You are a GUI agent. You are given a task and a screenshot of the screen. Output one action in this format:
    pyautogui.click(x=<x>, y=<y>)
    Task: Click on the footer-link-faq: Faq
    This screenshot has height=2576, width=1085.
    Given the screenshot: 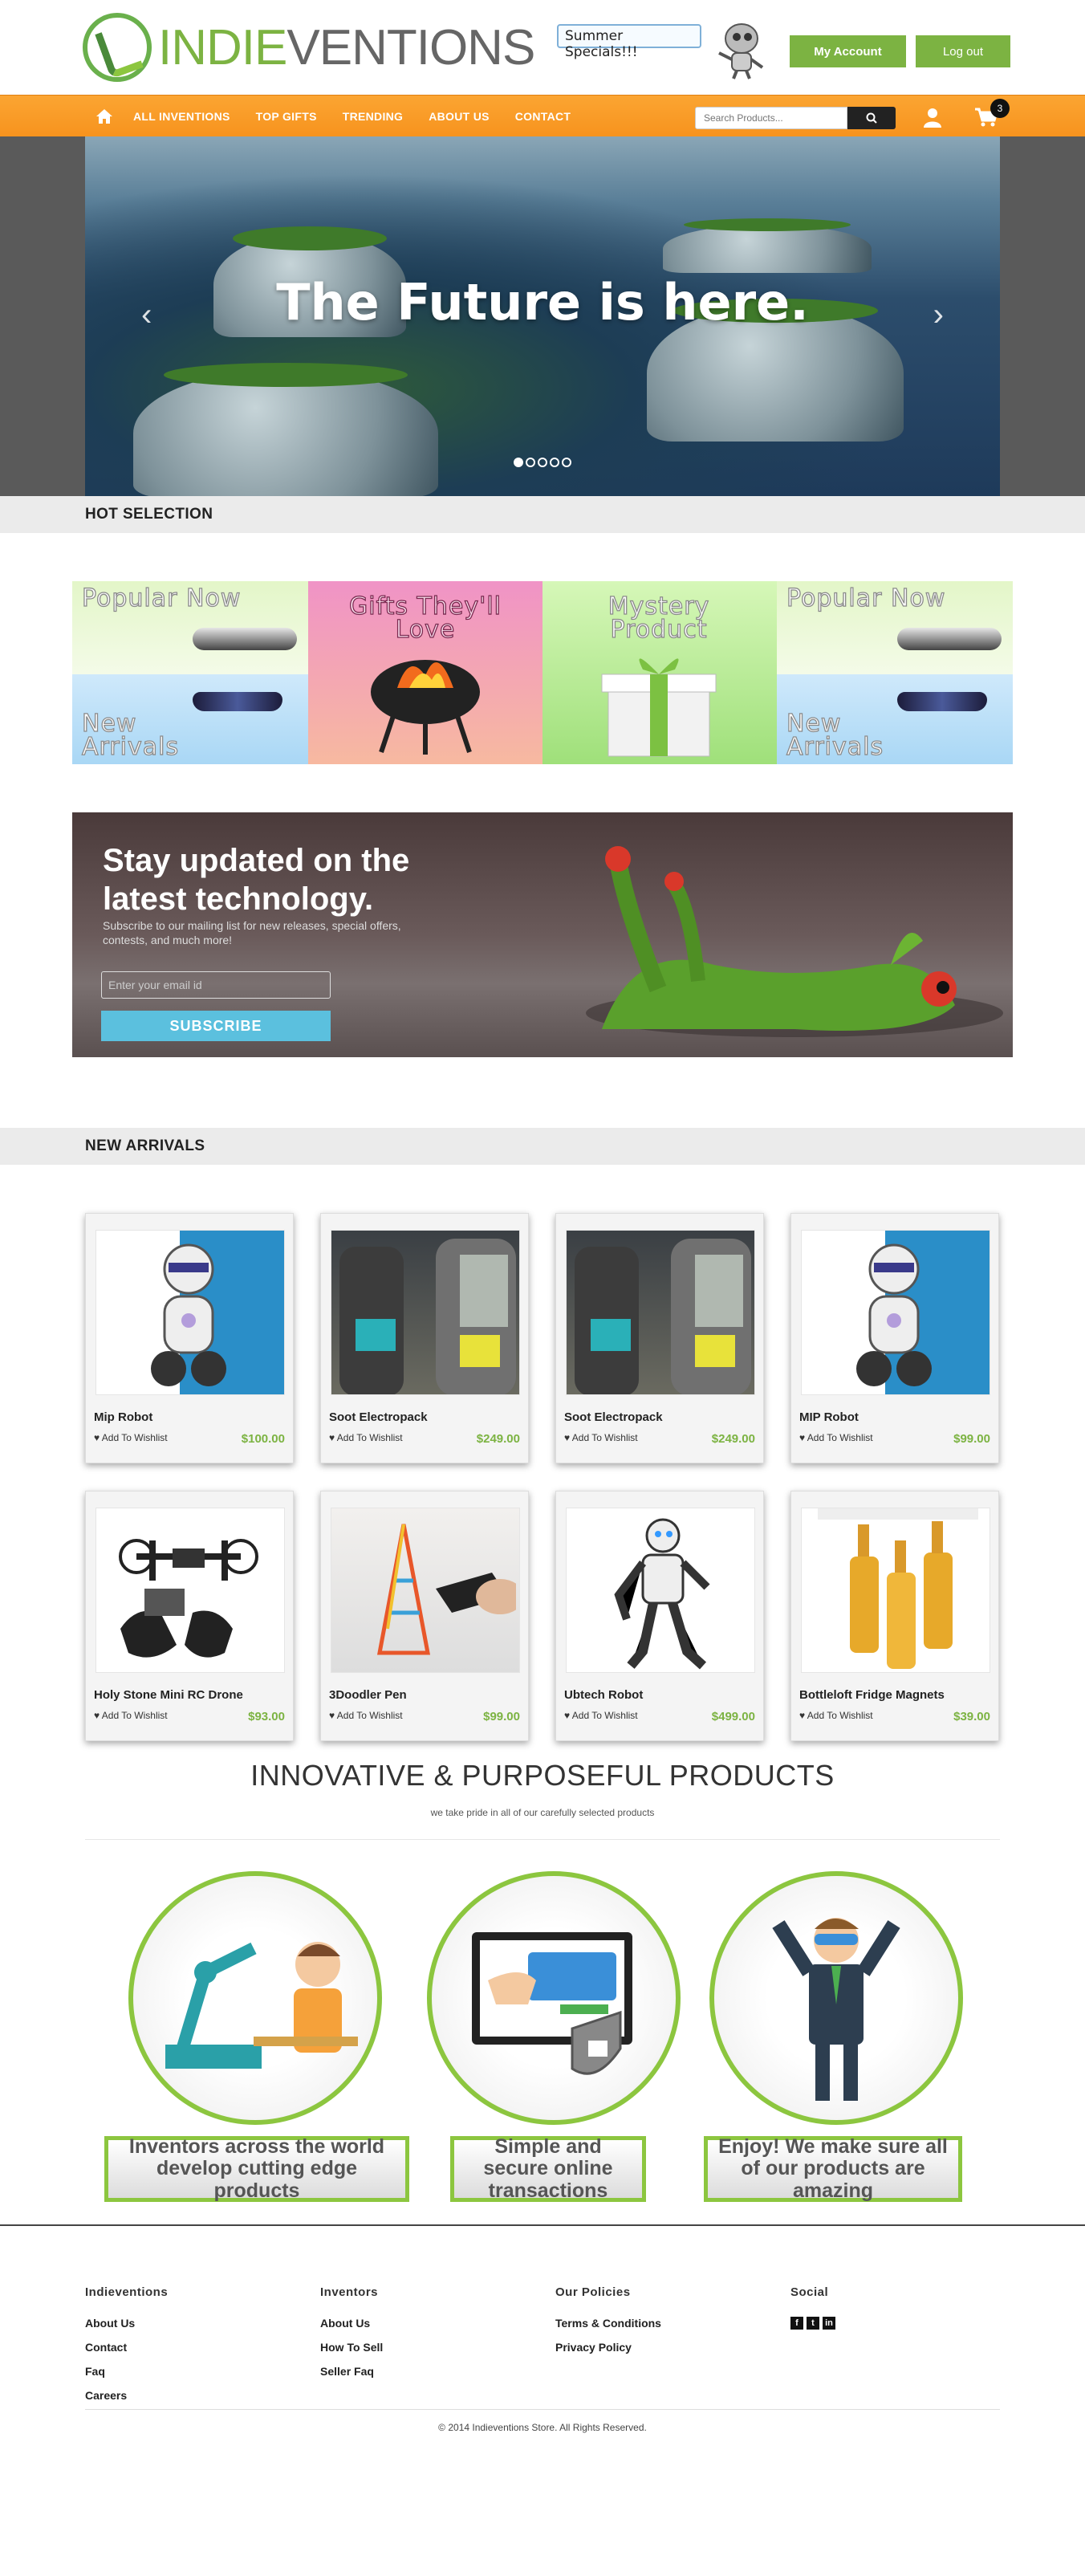 What is the action you would take?
    pyautogui.click(x=126, y=2371)
    